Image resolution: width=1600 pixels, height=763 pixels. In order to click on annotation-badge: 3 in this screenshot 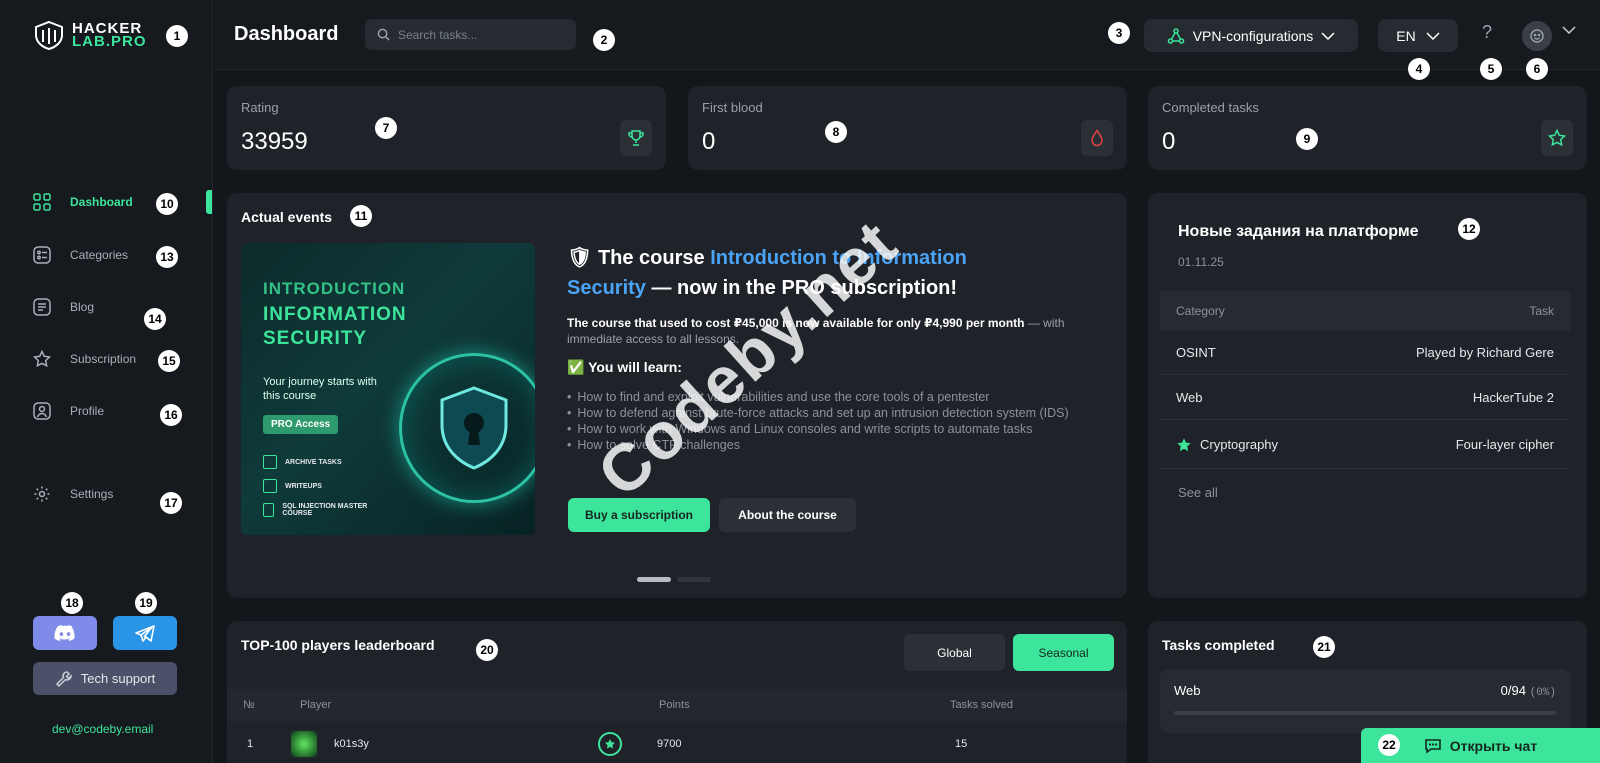, I will do `click(1119, 33)`.